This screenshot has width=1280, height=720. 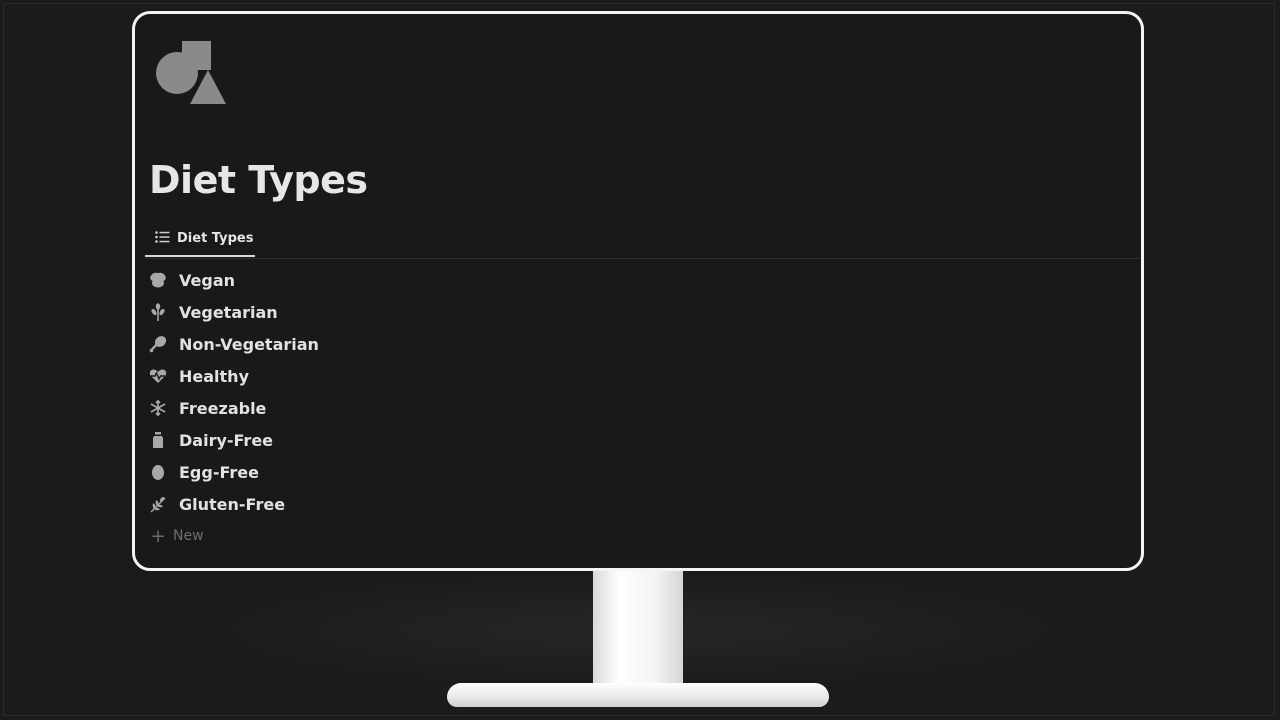 What do you see at coordinates (166, 238) in the screenshot?
I see `list-icon` at bounding box center [166, 238].